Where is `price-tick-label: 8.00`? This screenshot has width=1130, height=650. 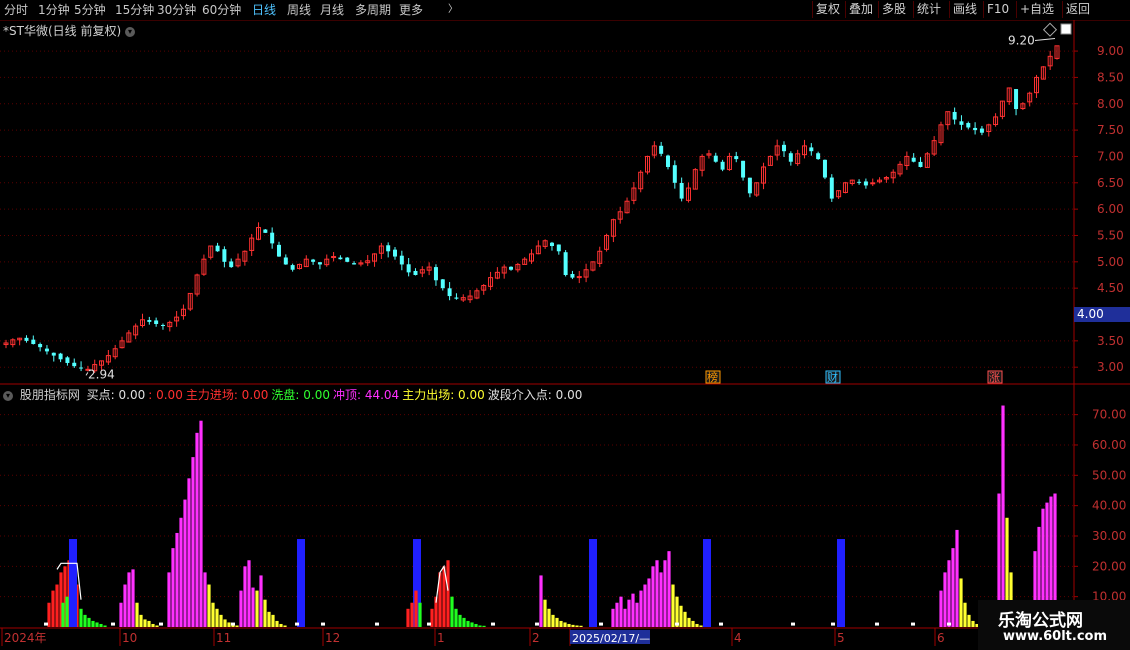
price-tick-label: 8.00 is located at coordinates (1110, 104).